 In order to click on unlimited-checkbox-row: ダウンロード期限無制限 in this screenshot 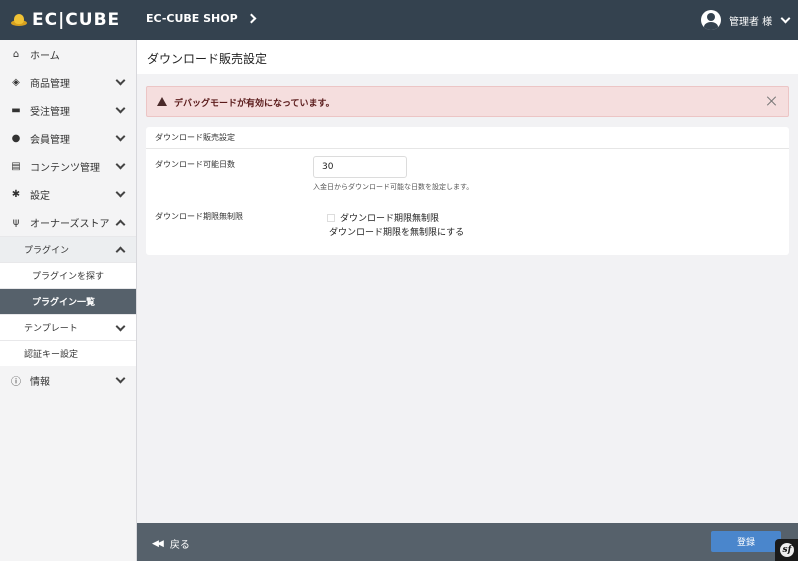, I will do `click(383, 217)`.